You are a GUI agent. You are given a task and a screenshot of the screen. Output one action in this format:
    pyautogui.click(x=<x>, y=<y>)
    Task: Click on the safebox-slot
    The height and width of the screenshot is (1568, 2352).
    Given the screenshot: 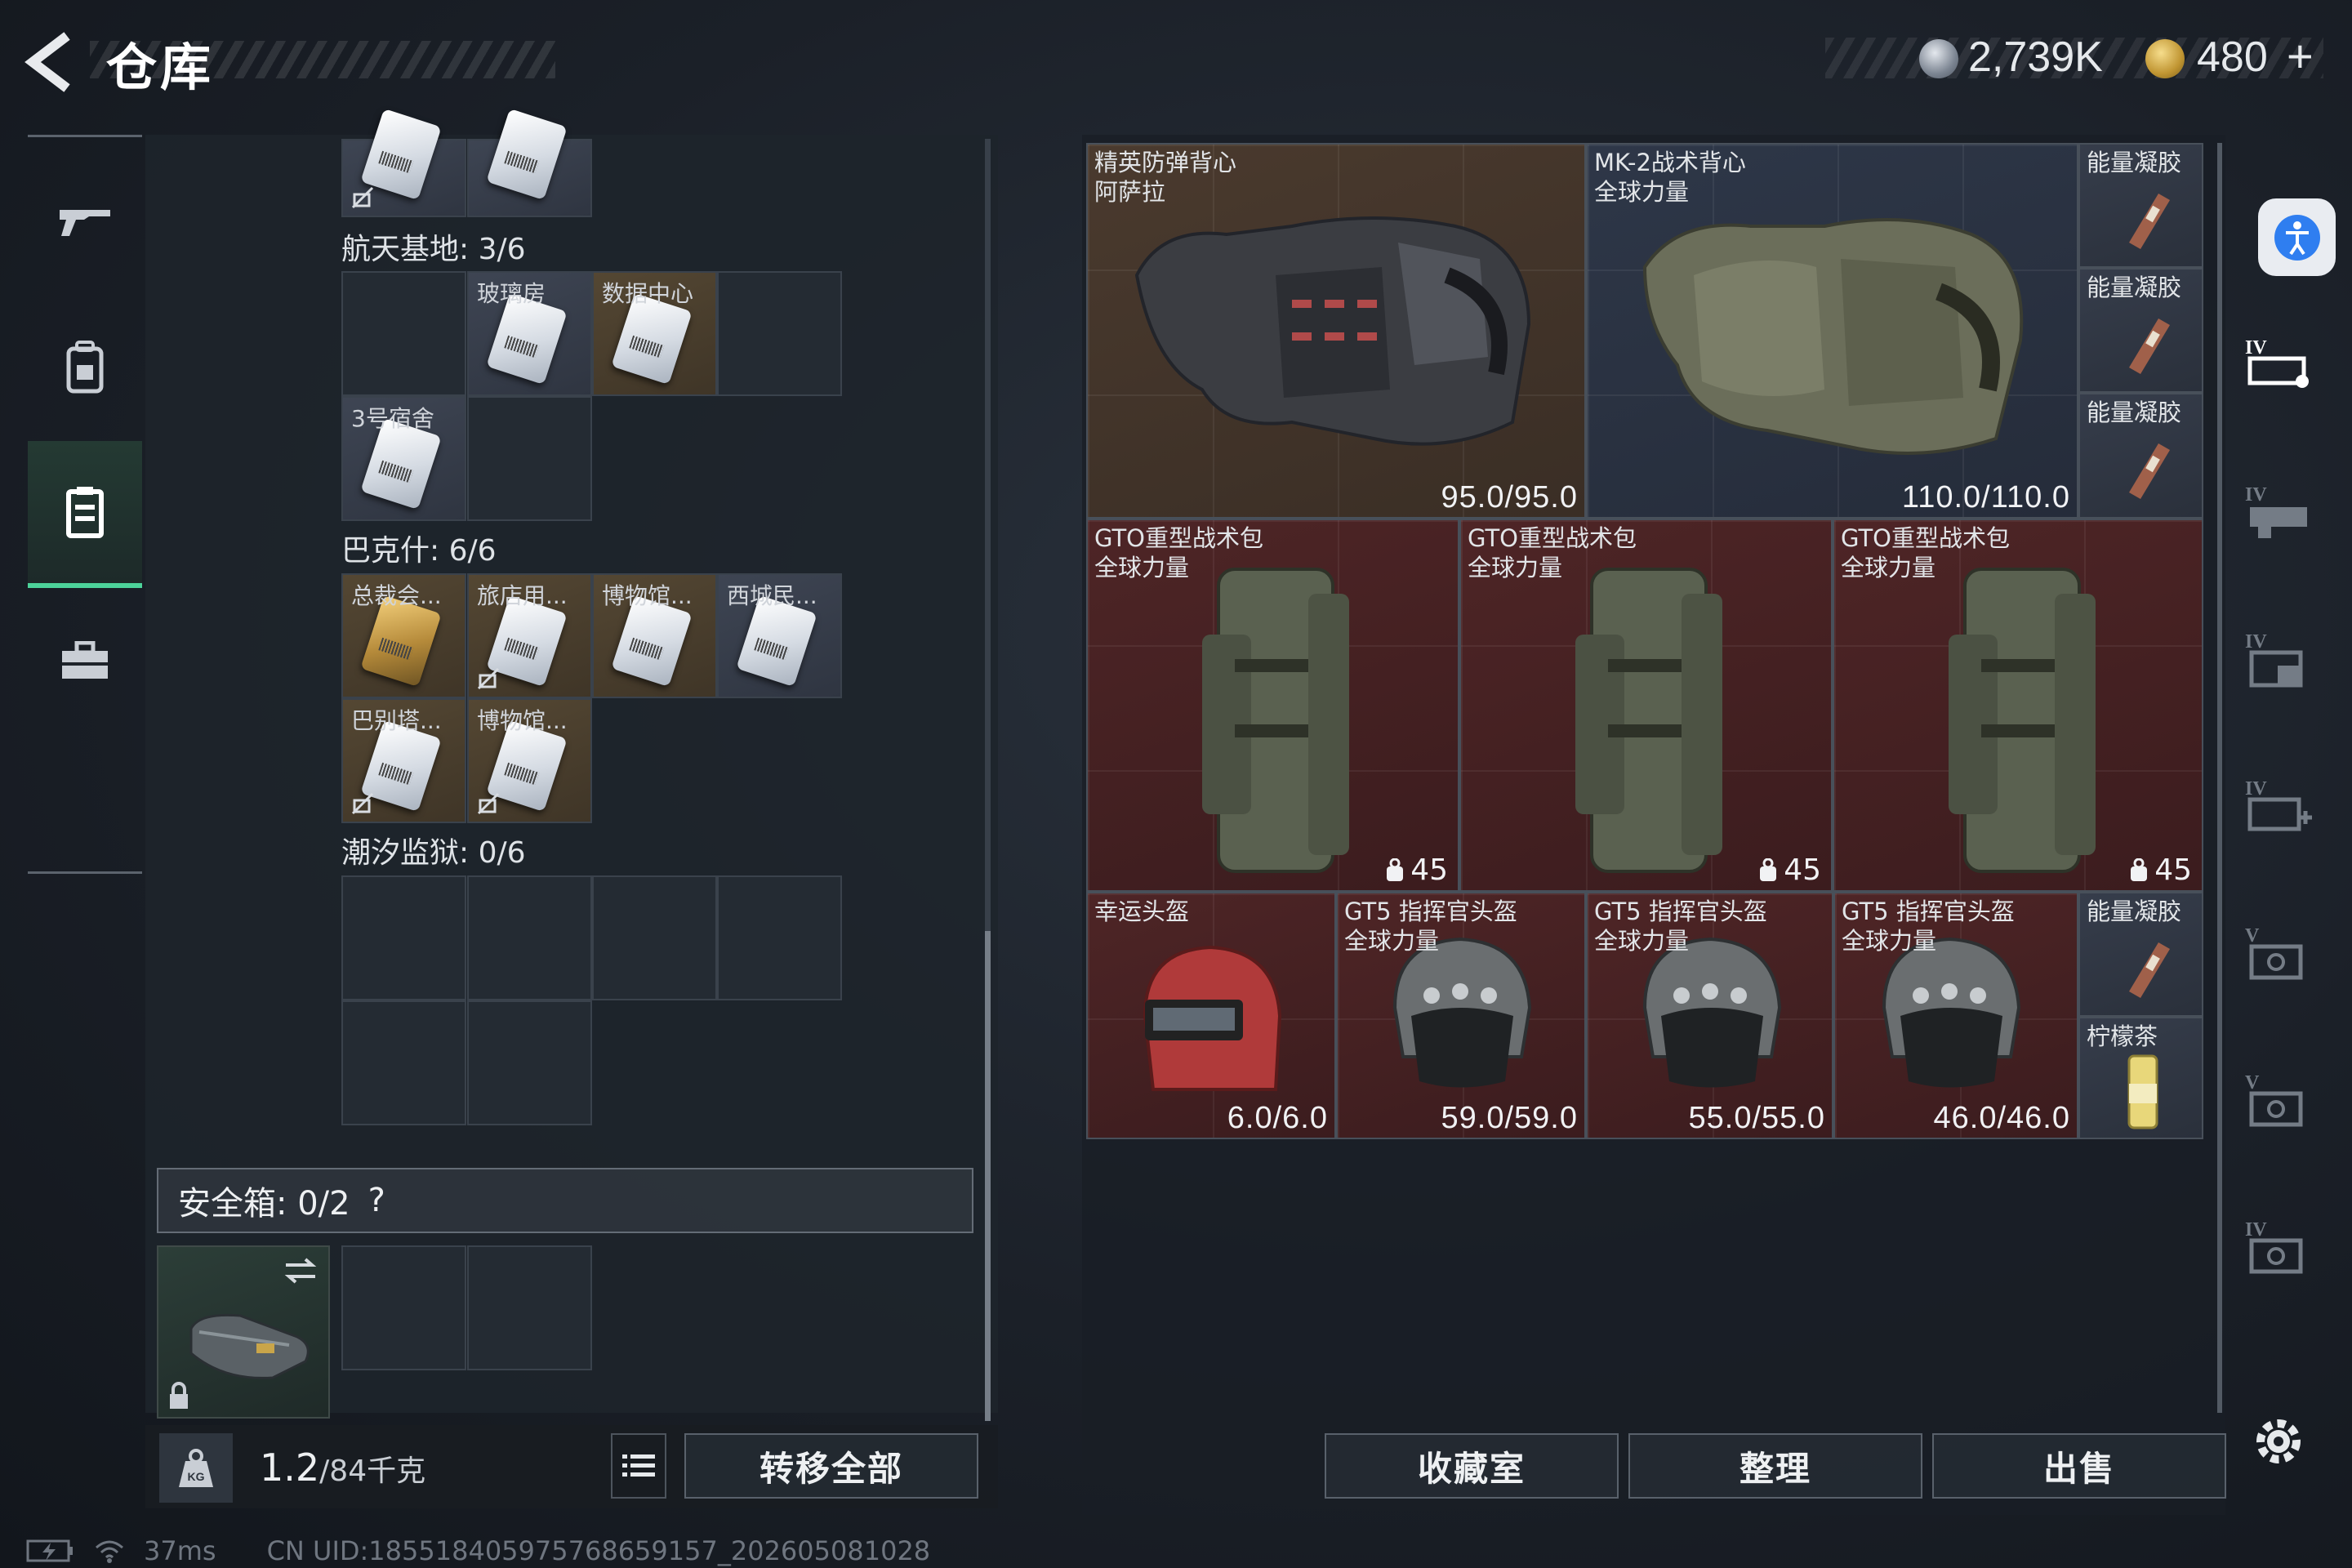 What is the action you would take?
    pyautogui.click(x=243, y=1332)
    